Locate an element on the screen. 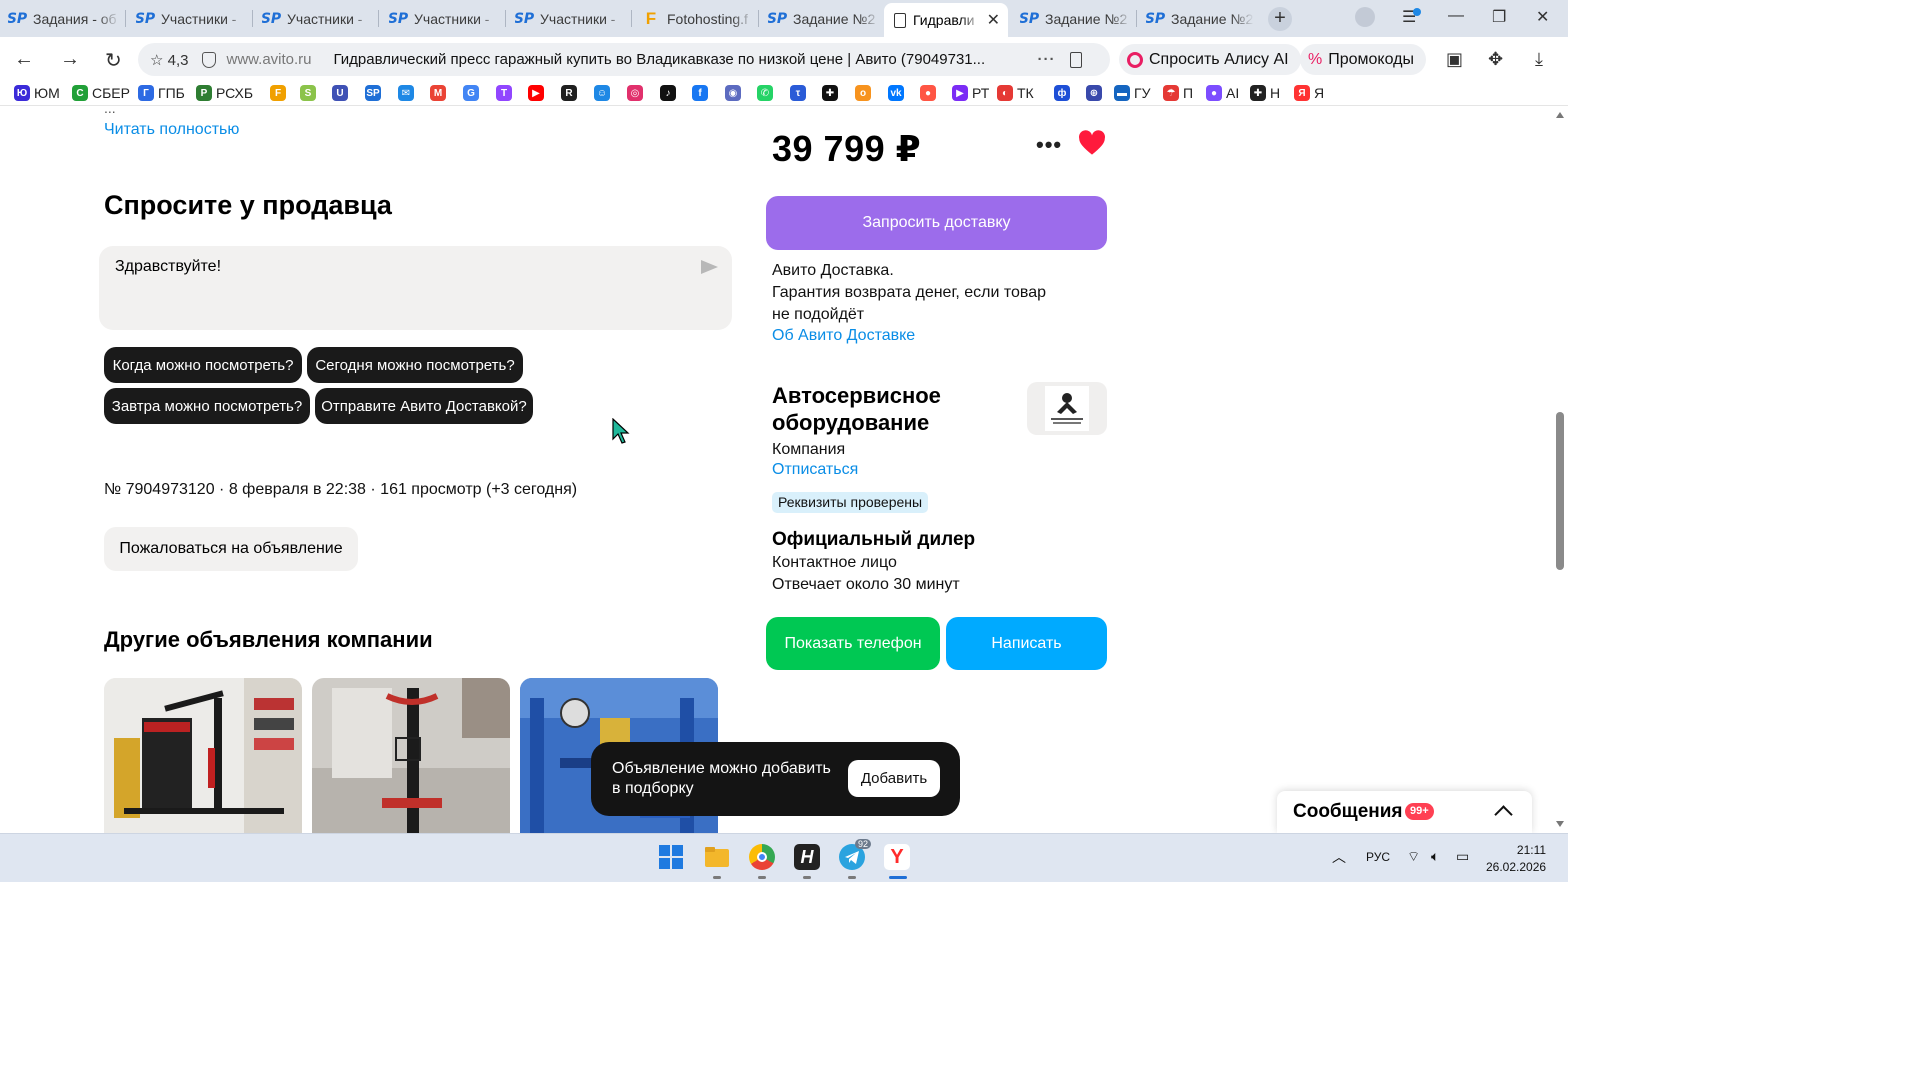 The height and width of the screenshot is (1080, 1920). more-dots-icon: ··· is located at coordinates (1047, 59).